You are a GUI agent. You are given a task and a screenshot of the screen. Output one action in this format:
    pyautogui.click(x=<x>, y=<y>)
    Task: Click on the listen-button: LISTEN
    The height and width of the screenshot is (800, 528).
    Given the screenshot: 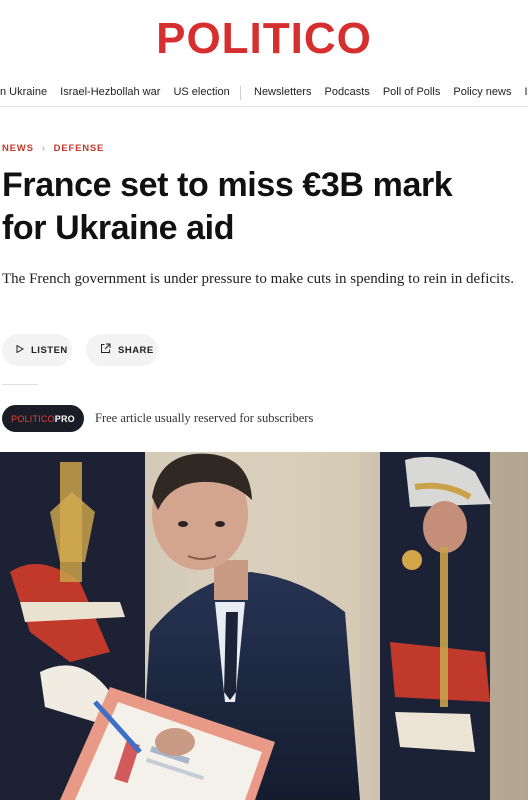 What is the action you would take?
    pyautogui.click(x=37, y=350)
    